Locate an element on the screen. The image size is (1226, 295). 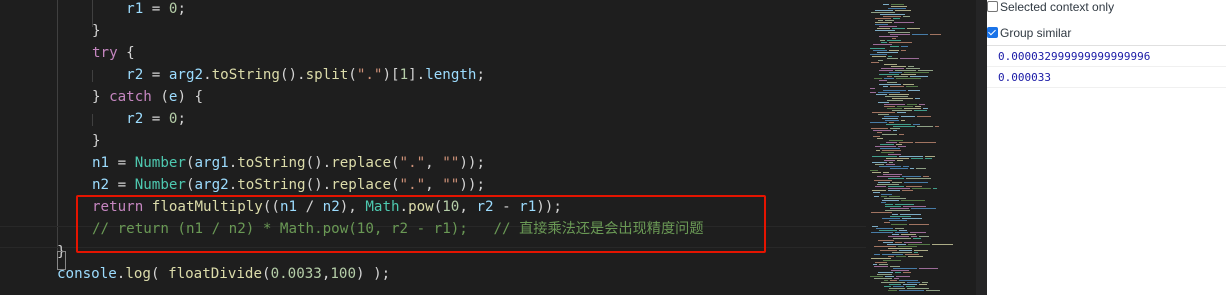
code-token: 100 is located at coordinates (343, 274).